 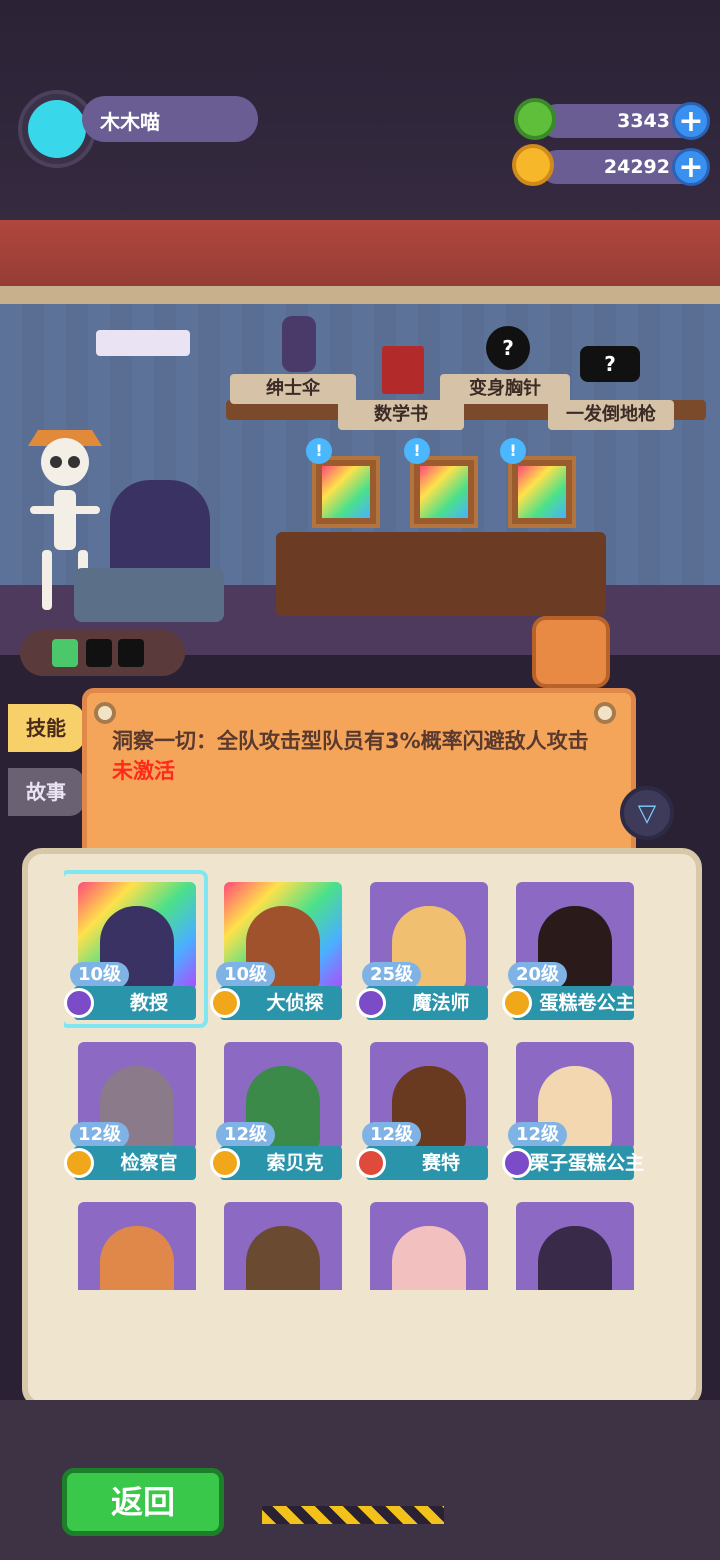 I want to click on filter-button: ▽, so click(x=647, y=813).